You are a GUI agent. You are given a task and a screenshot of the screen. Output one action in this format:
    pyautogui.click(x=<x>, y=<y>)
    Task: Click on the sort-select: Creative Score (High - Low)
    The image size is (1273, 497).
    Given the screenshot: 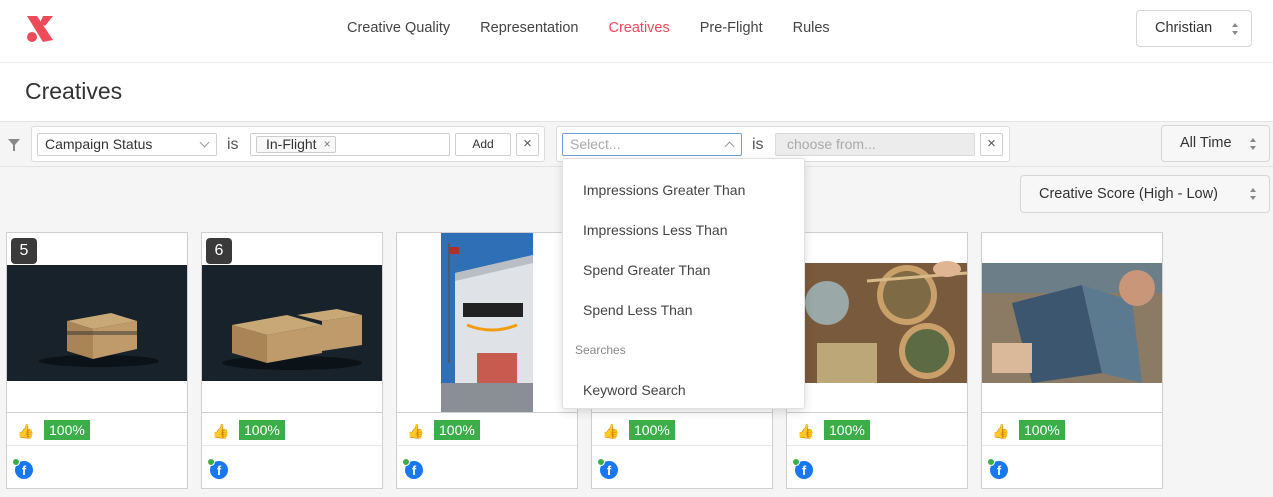 What is the action you would take?
    pyautogui.click(x=1145, y=194)
    